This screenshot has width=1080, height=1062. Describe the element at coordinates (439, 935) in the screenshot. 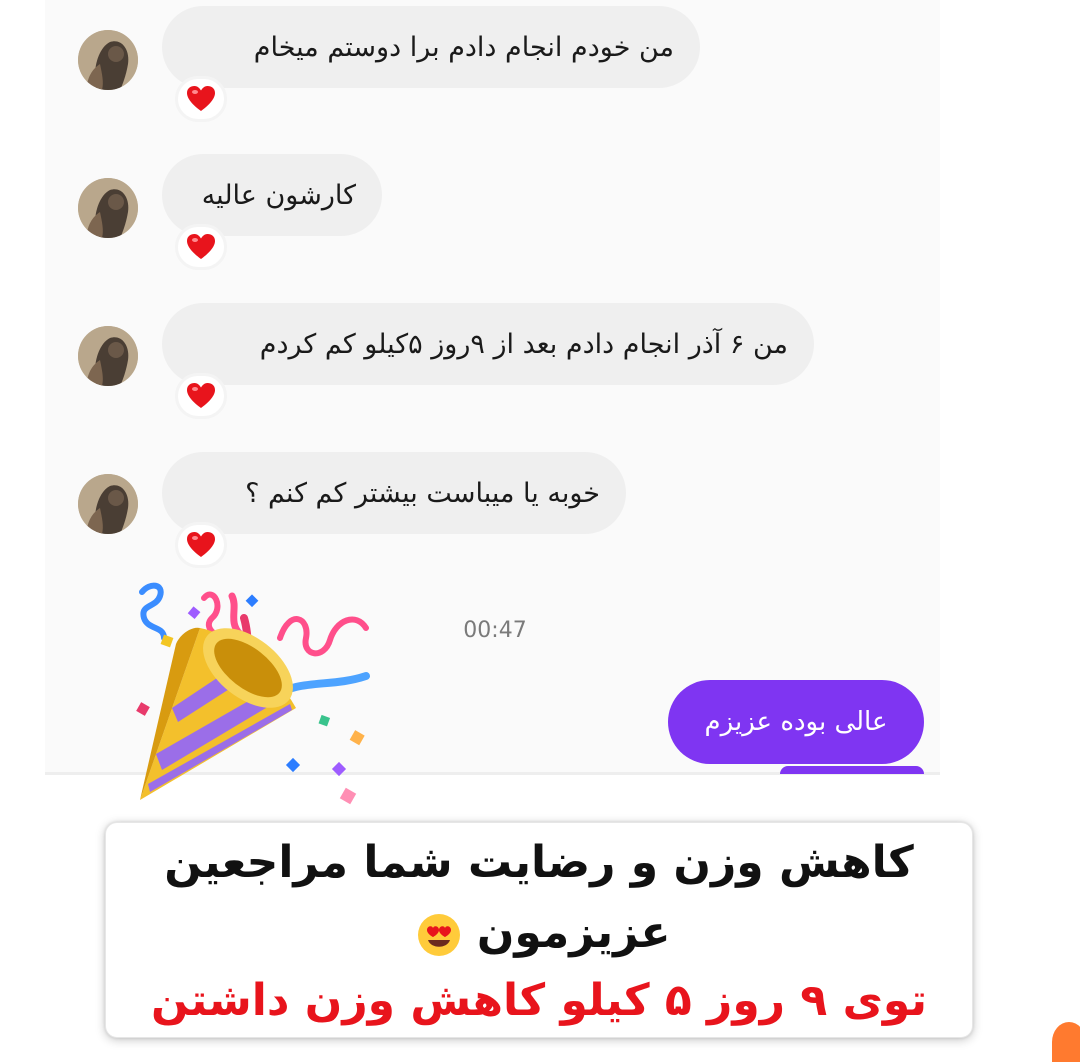

I see `heart-eyes-emoji-icon` at that location.